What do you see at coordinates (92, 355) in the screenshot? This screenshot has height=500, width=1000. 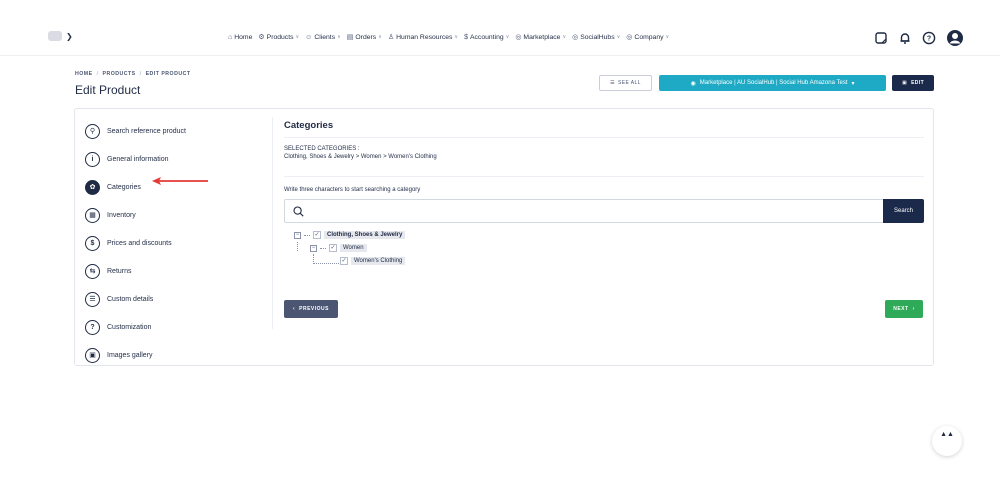 I see `step-icon: ▣` at bounding box center [92, 355].